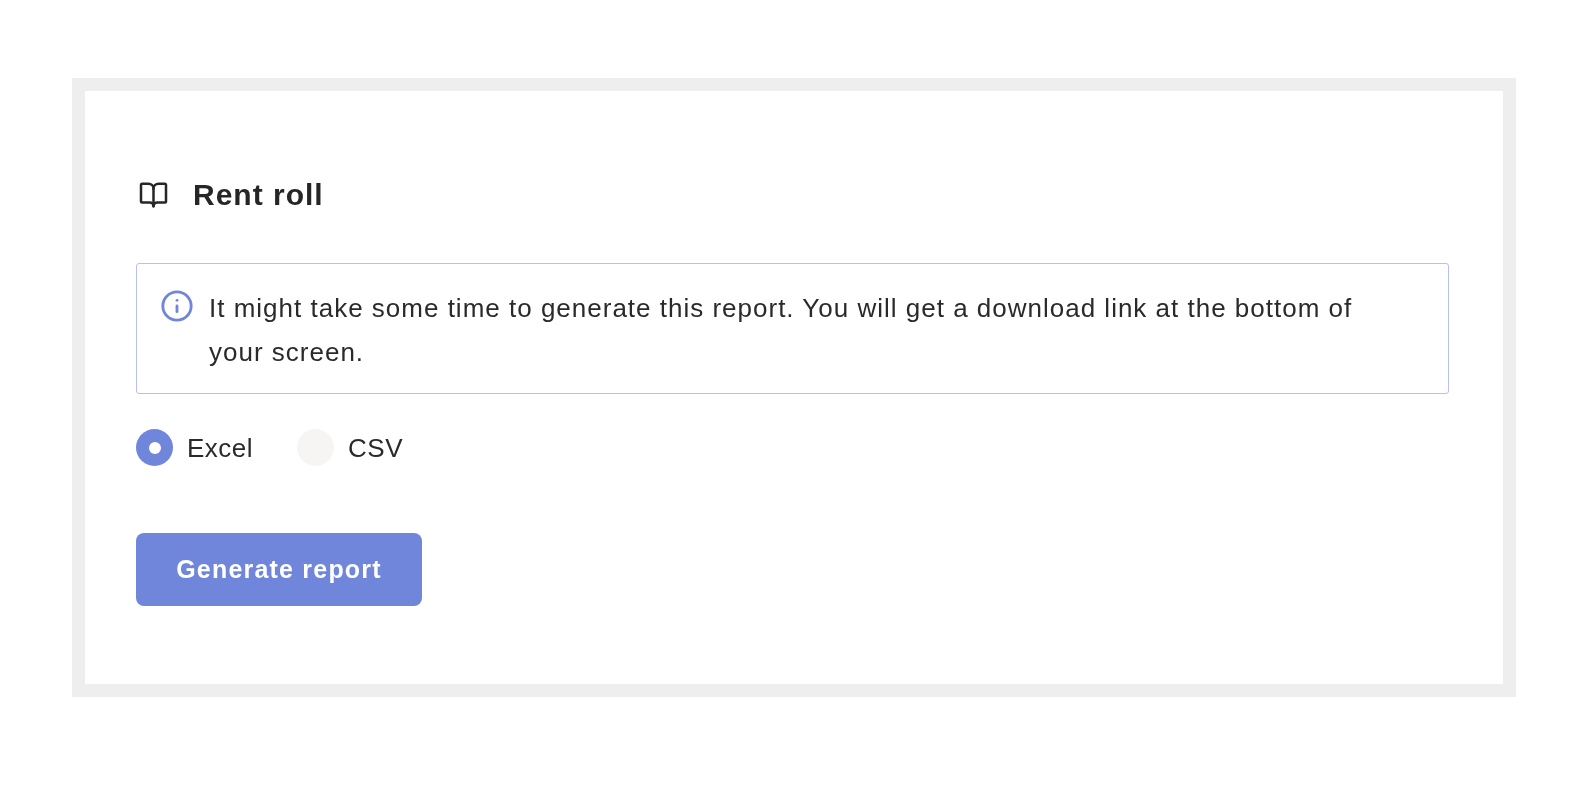 This screenshot has height=794, width=1586. What do you see at coordinates (220, 447) in the screenshot?
I see `radio-label: Excel` at bounding box center [220, 447].